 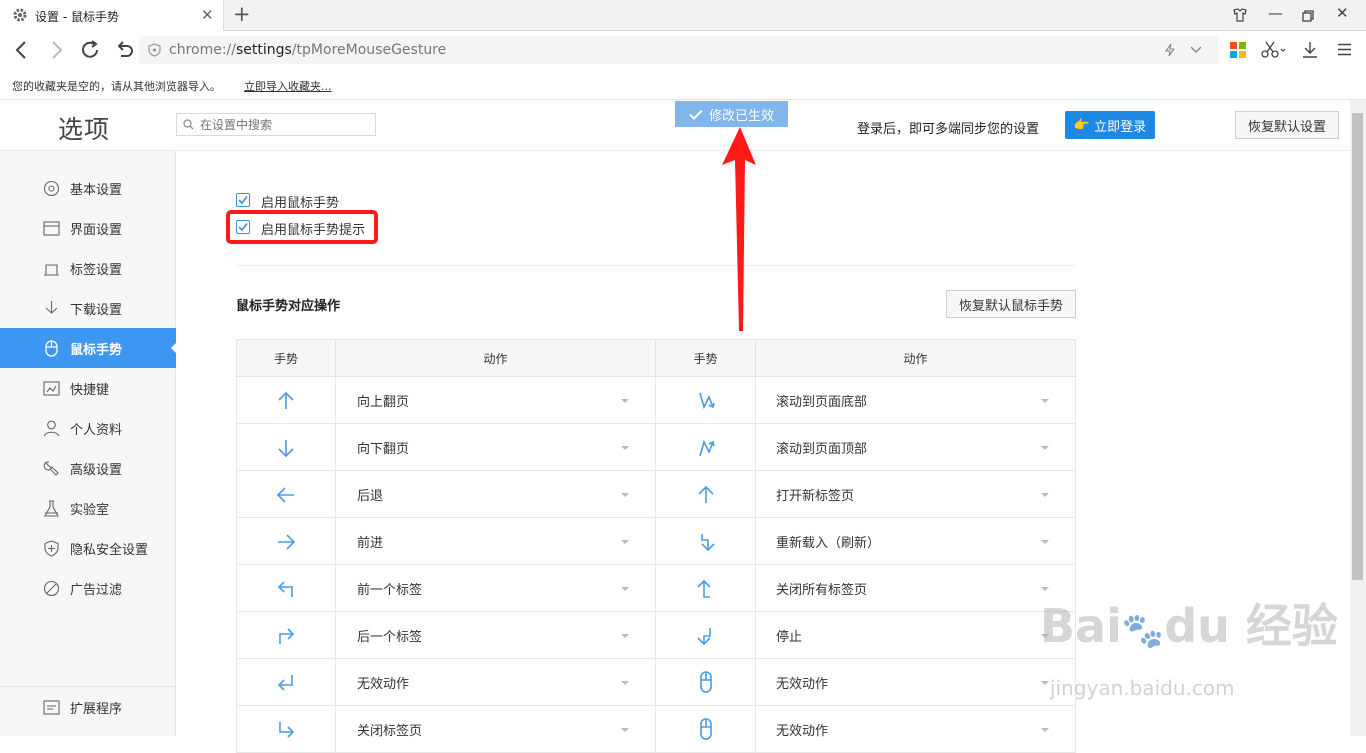 I want to click on action-dropdown: 关闭标签页, so click(x=496, y=729).